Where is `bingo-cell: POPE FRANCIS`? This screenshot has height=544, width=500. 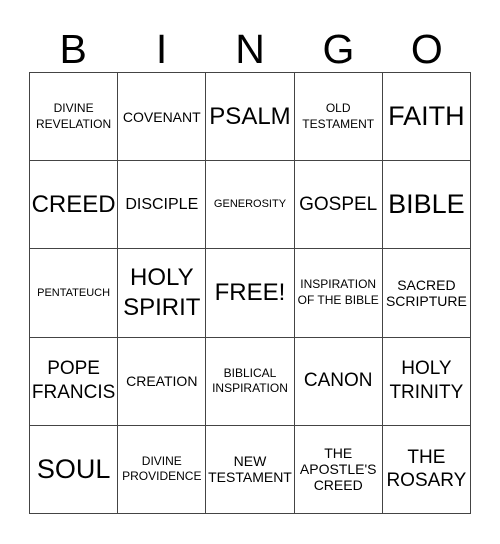 bingo-cell: POPE FRANCIS is located at coordinates (74, 381).